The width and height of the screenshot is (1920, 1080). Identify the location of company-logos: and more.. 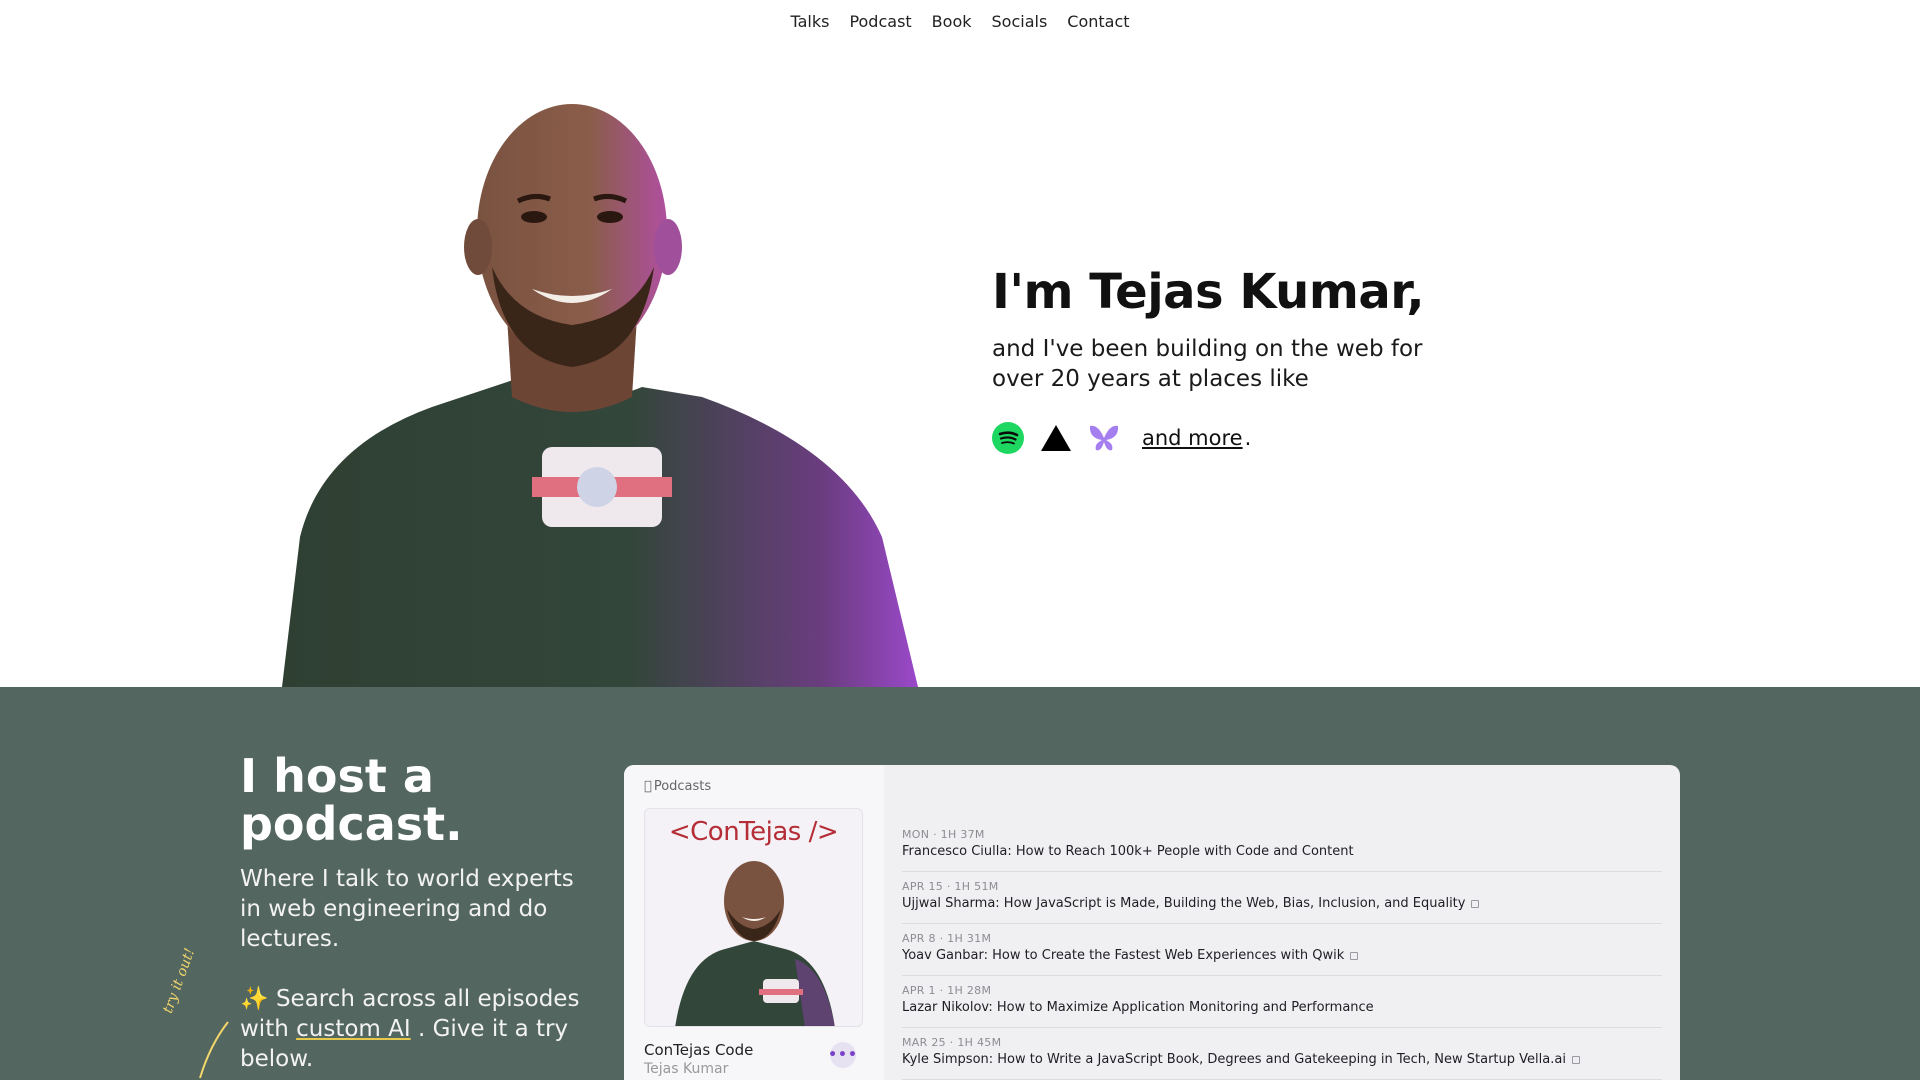
(1252, 438).